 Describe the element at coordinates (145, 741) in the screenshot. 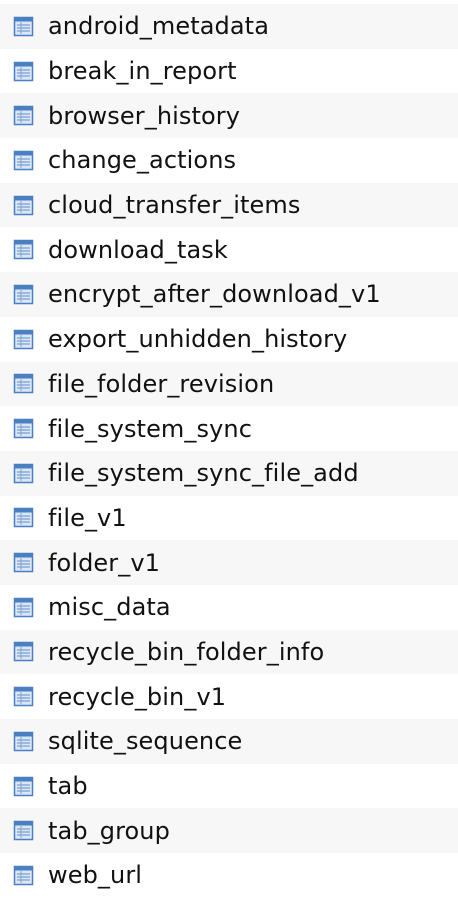

I see `table-name: sqlite_sequence` at that location.